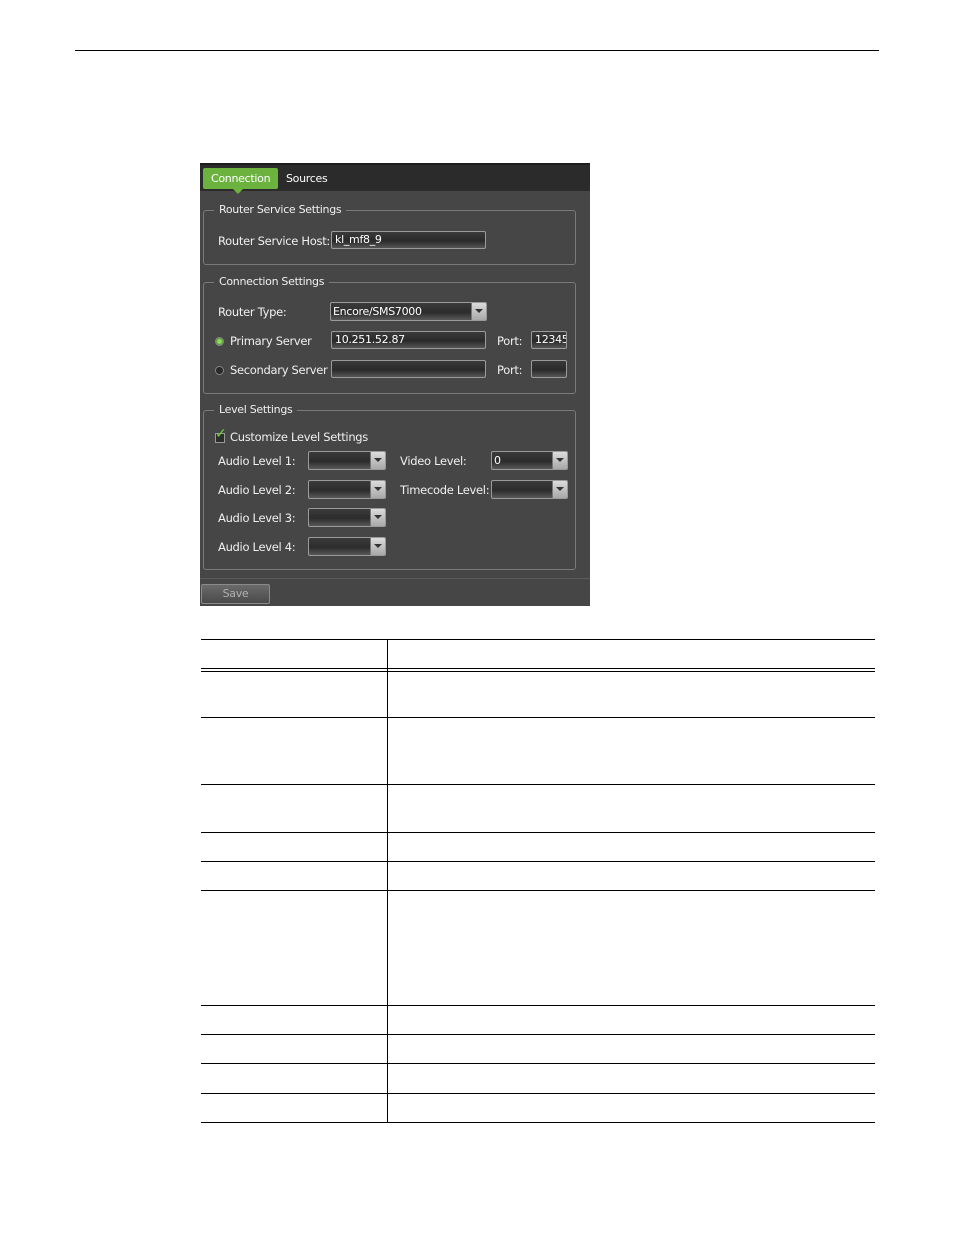 The height and width of the screenshot is (1235, 954). Describe the element at coordinates (445, 490) in the screenshot. I see `timecode-level-label: Timecode Level:` at that location.